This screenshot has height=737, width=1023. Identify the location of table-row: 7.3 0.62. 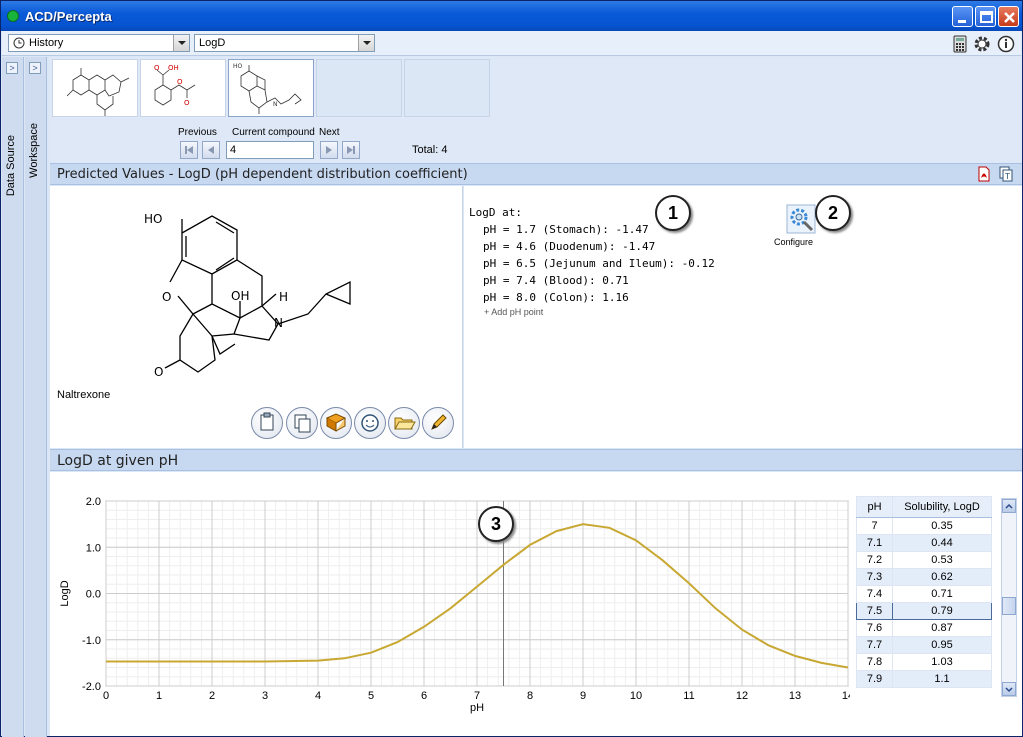
(924, 577).